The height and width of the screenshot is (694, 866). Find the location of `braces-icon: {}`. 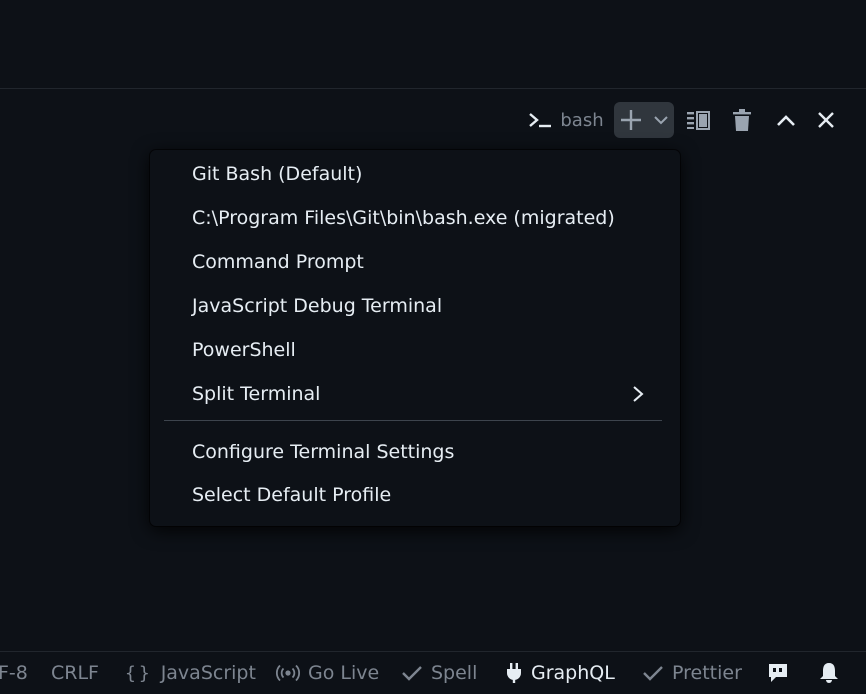

braces-icon: {} is located at coordinates (139, 673).